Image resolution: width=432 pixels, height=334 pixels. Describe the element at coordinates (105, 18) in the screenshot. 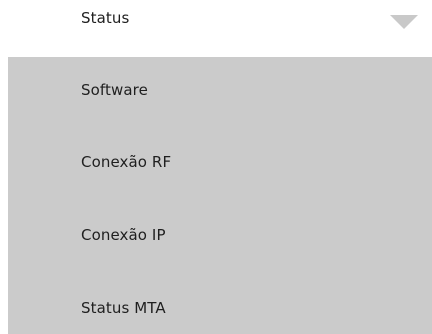

I see `status-dropdown-label: Status` at that location.